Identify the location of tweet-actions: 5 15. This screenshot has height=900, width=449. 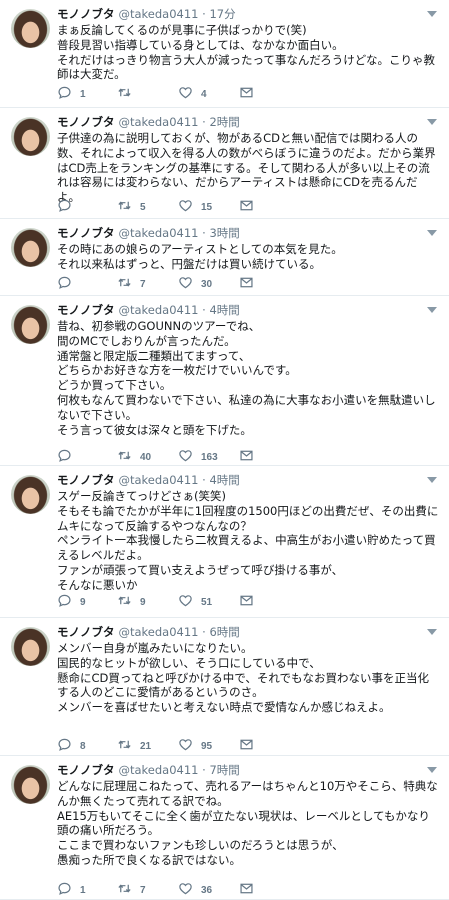
(253, 207).